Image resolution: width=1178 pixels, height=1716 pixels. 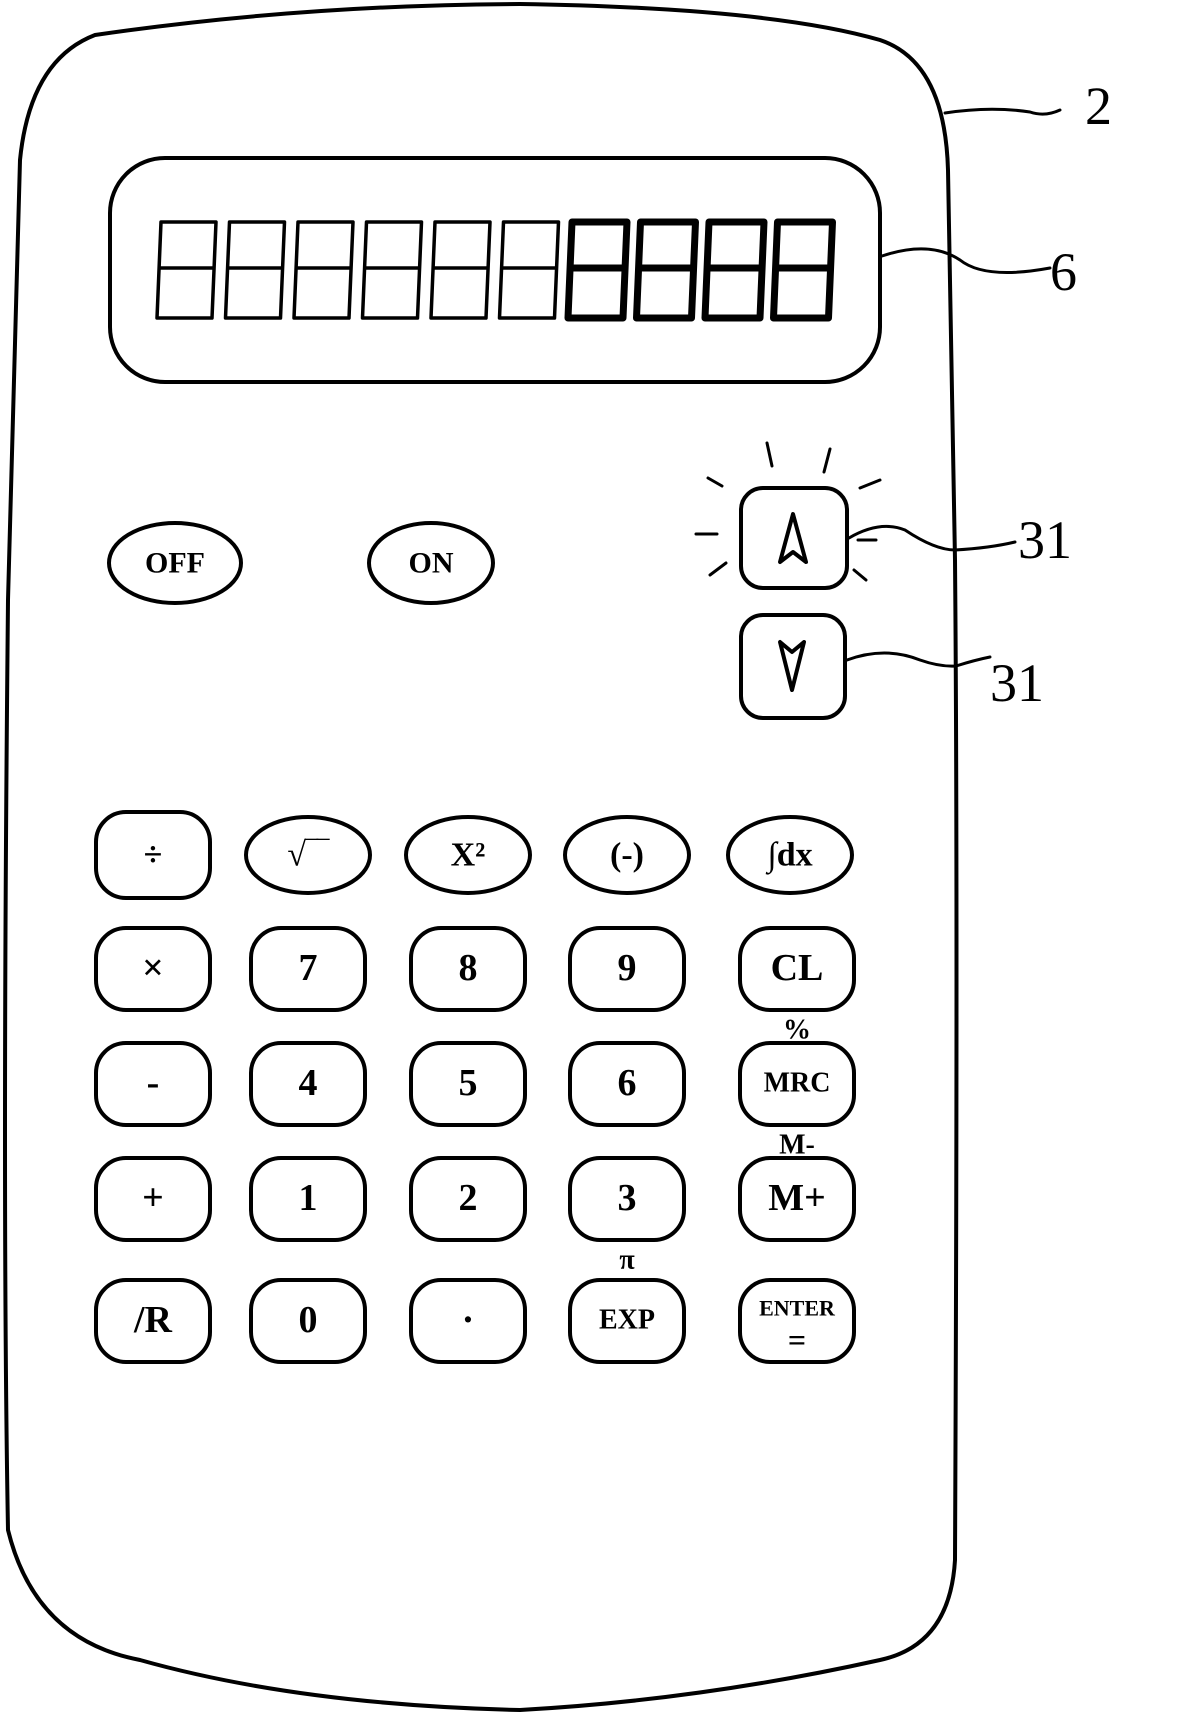 I want to click on five-button: 5, so click(x=468, y=1084).